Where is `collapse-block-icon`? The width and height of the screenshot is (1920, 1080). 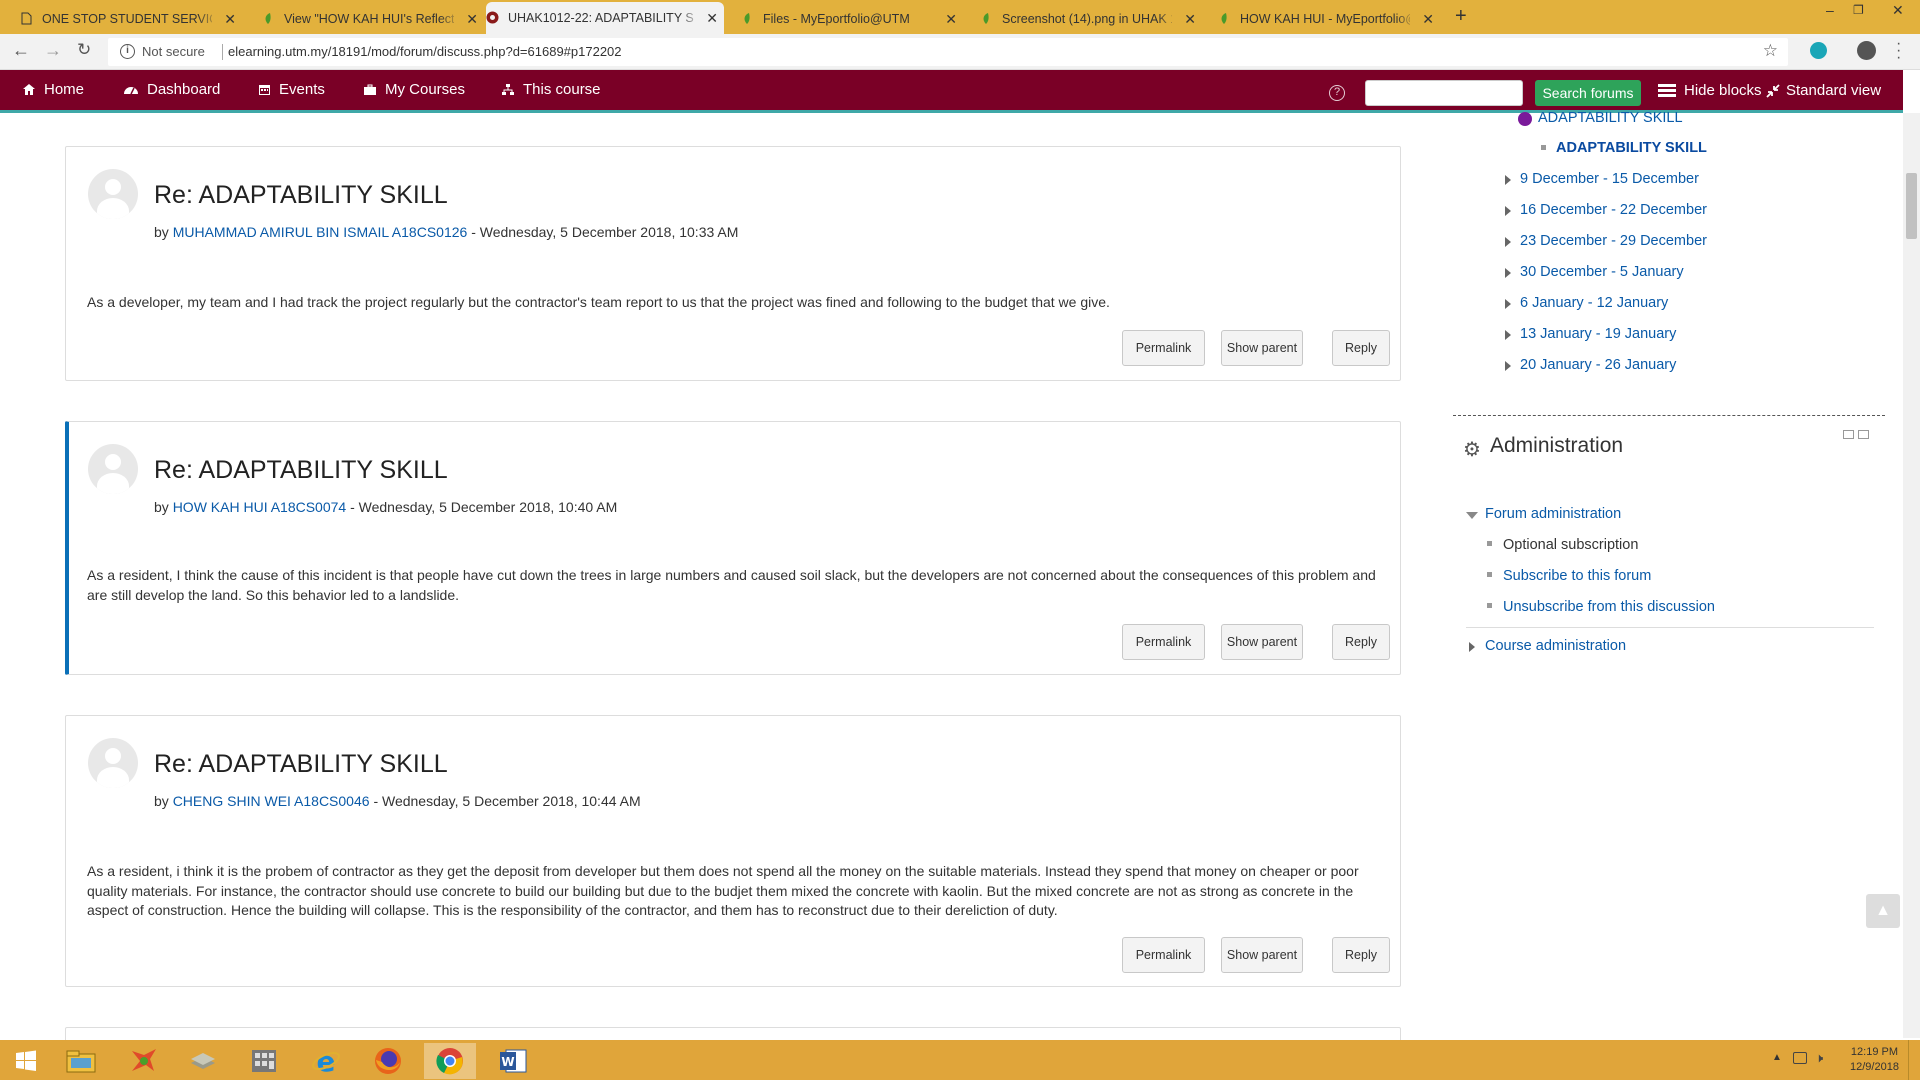
collapse-block-icon is located at coordinates (1863, 434).